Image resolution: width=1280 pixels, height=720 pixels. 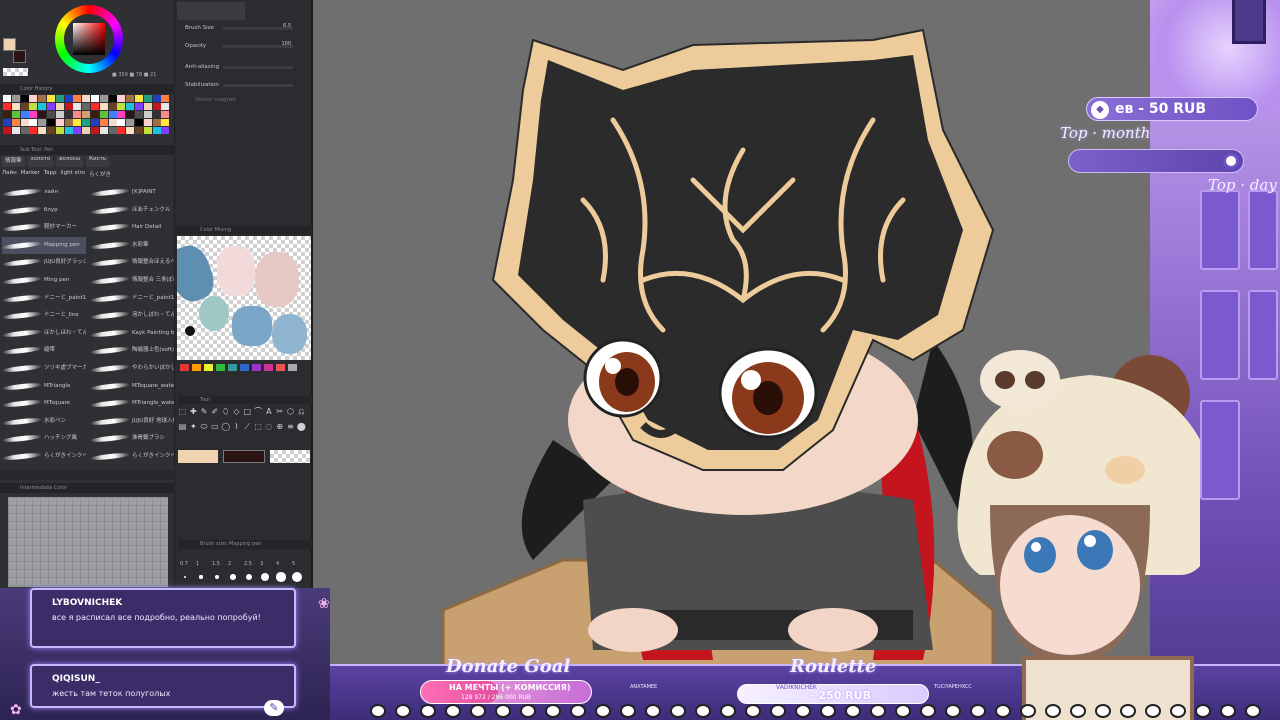 What do you see at coordinates (242, 46) in the screenshot?
I see `tool-property-row: Opacity 100` at bounding box center [242, 46].